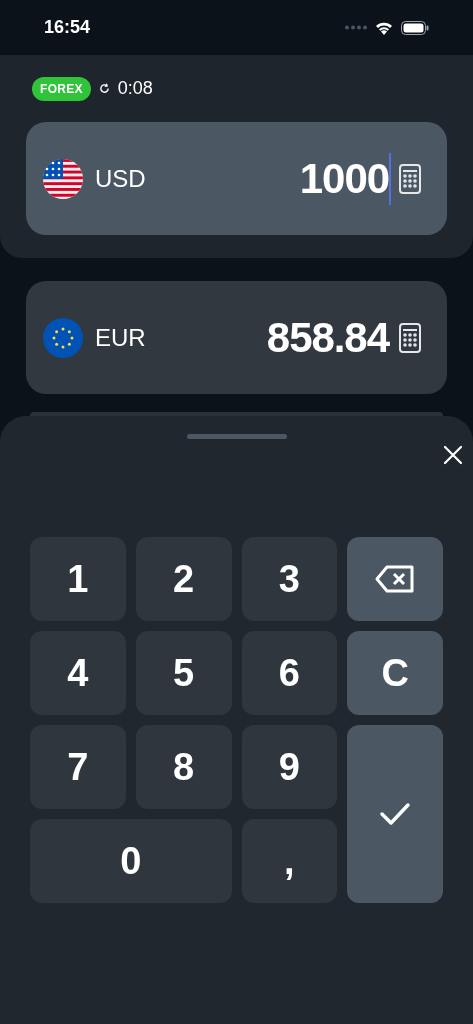  Describe the element at coordinates (289, 579) in the screenshot. I see `digit-key: 3` at that location.